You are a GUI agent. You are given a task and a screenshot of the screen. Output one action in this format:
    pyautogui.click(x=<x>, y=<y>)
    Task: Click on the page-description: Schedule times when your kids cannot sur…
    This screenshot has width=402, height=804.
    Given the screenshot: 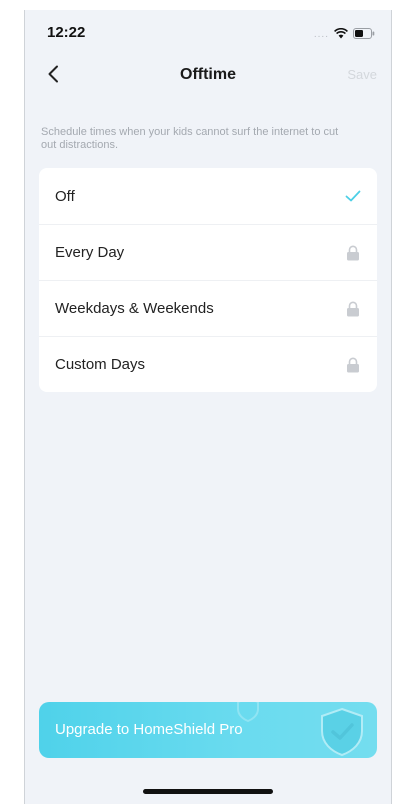 What is the action you would take?
    pyautogui.click(x=190, y=138)
    